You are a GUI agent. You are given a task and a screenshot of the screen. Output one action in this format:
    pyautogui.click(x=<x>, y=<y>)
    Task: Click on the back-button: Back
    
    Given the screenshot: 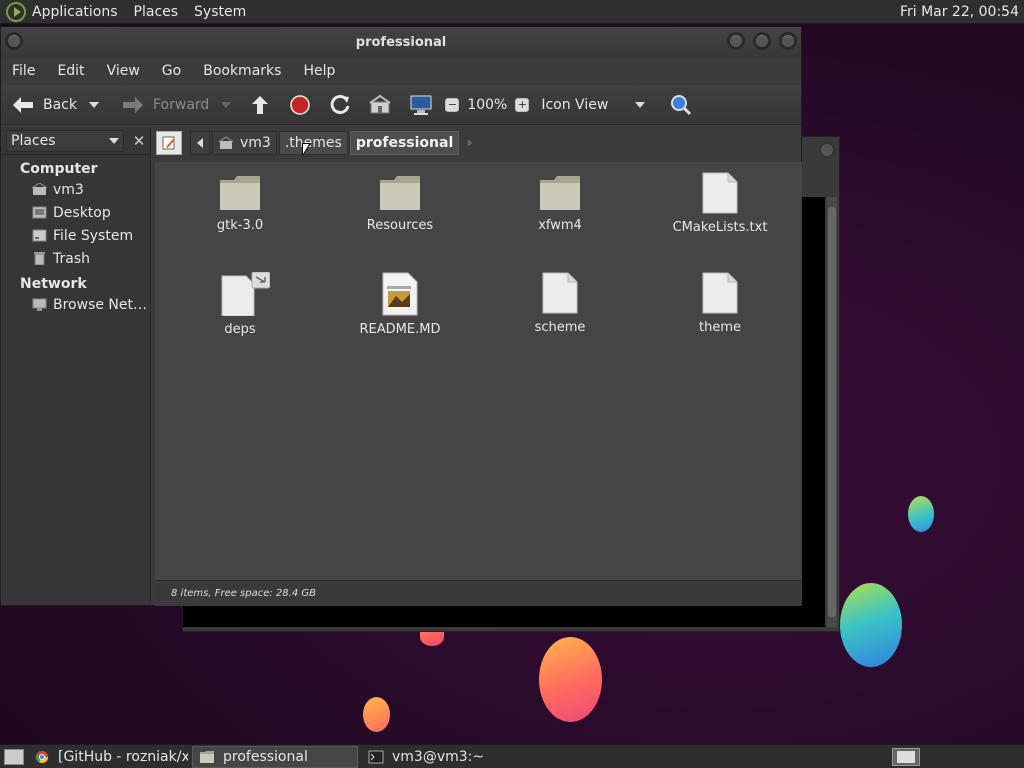 What is the action you would take?
    pyautogui.click(x=42, y=104)
    